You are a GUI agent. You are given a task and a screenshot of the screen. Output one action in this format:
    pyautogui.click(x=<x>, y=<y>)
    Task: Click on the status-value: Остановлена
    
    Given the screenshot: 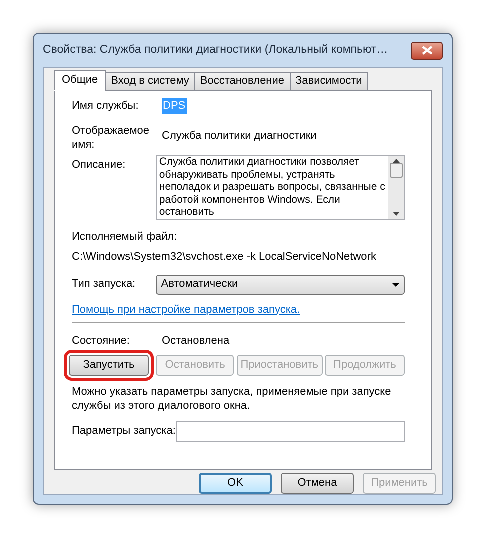 What is the action you would take?
    pyautogui.click(x=196, y=341)
    